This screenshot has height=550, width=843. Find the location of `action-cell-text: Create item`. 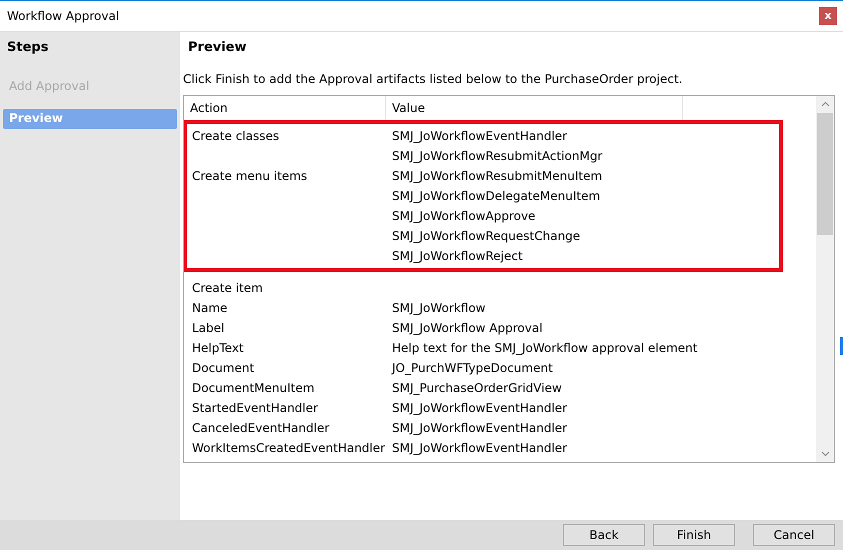

action-cell-text: Create item is located at coordinates (227, 288).